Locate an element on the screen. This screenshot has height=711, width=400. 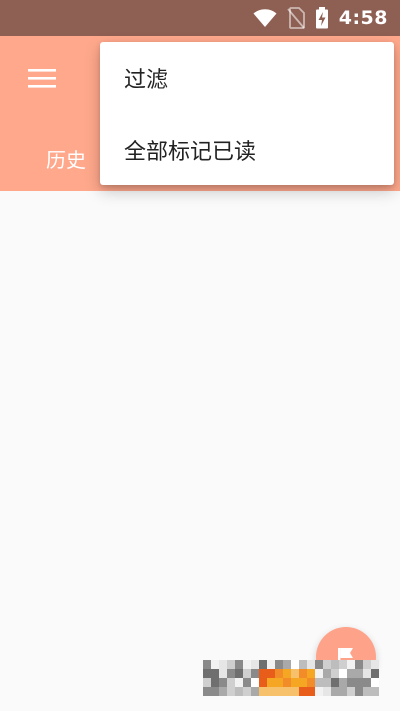
no-sim-icon is located at coordinates (296, 18).